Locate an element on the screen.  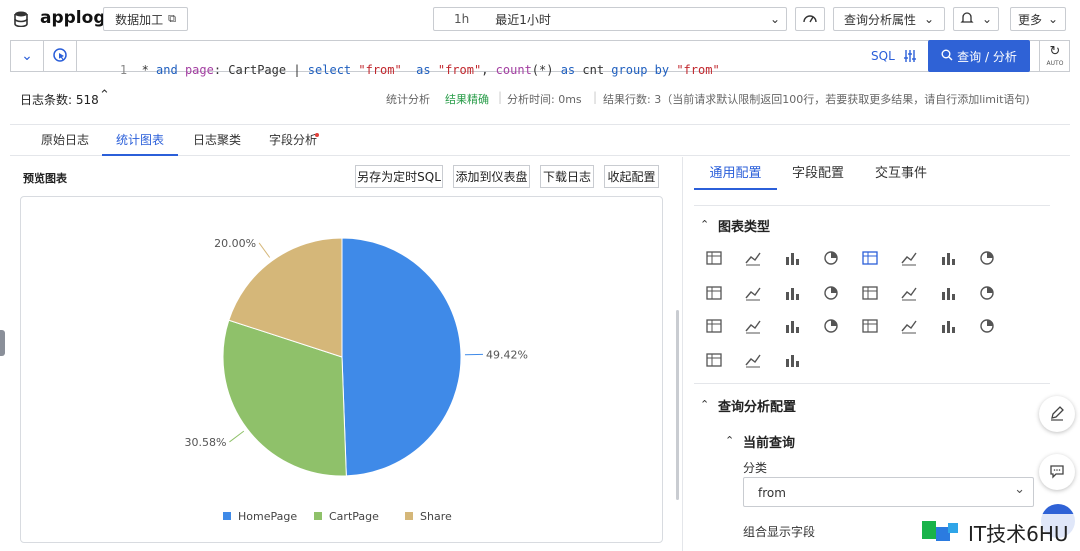
combined-field-label: 组合显示字段 is located at coordinates (779, 532).